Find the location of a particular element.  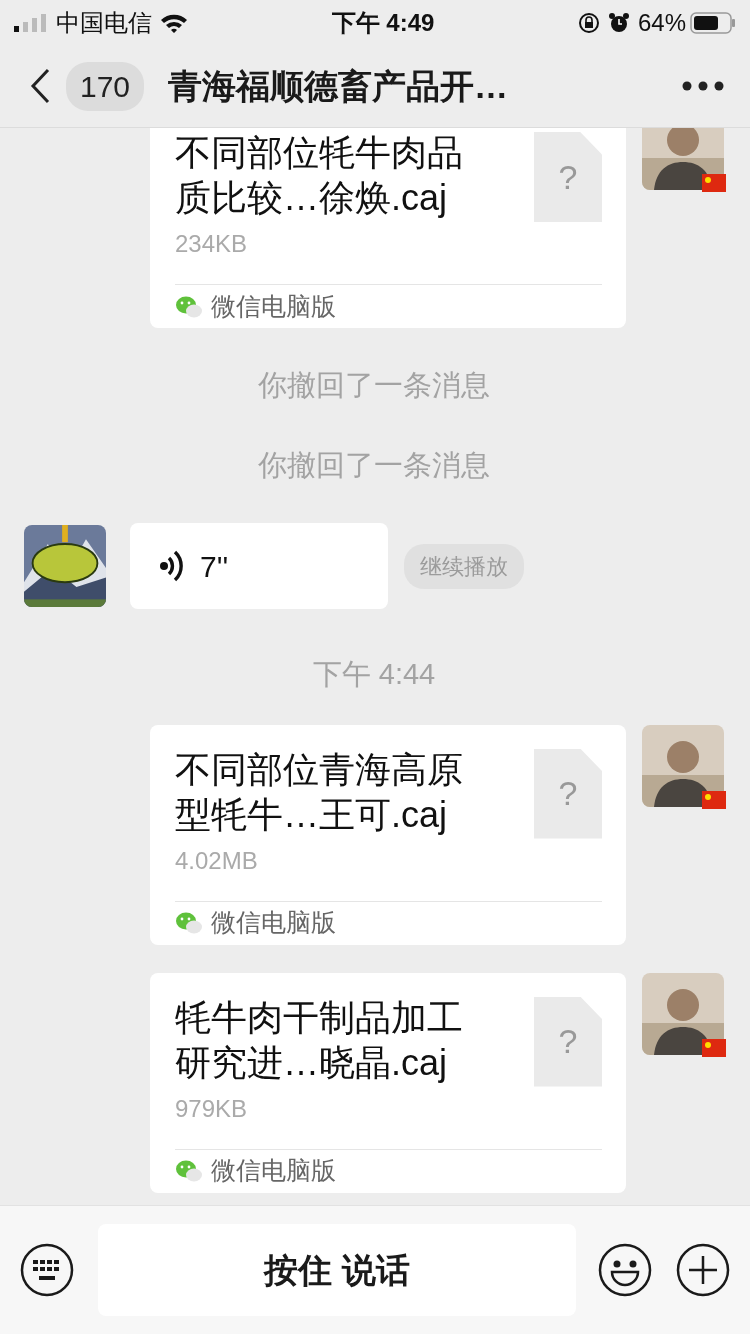

signal-icon is located at coordinates (31, 22).